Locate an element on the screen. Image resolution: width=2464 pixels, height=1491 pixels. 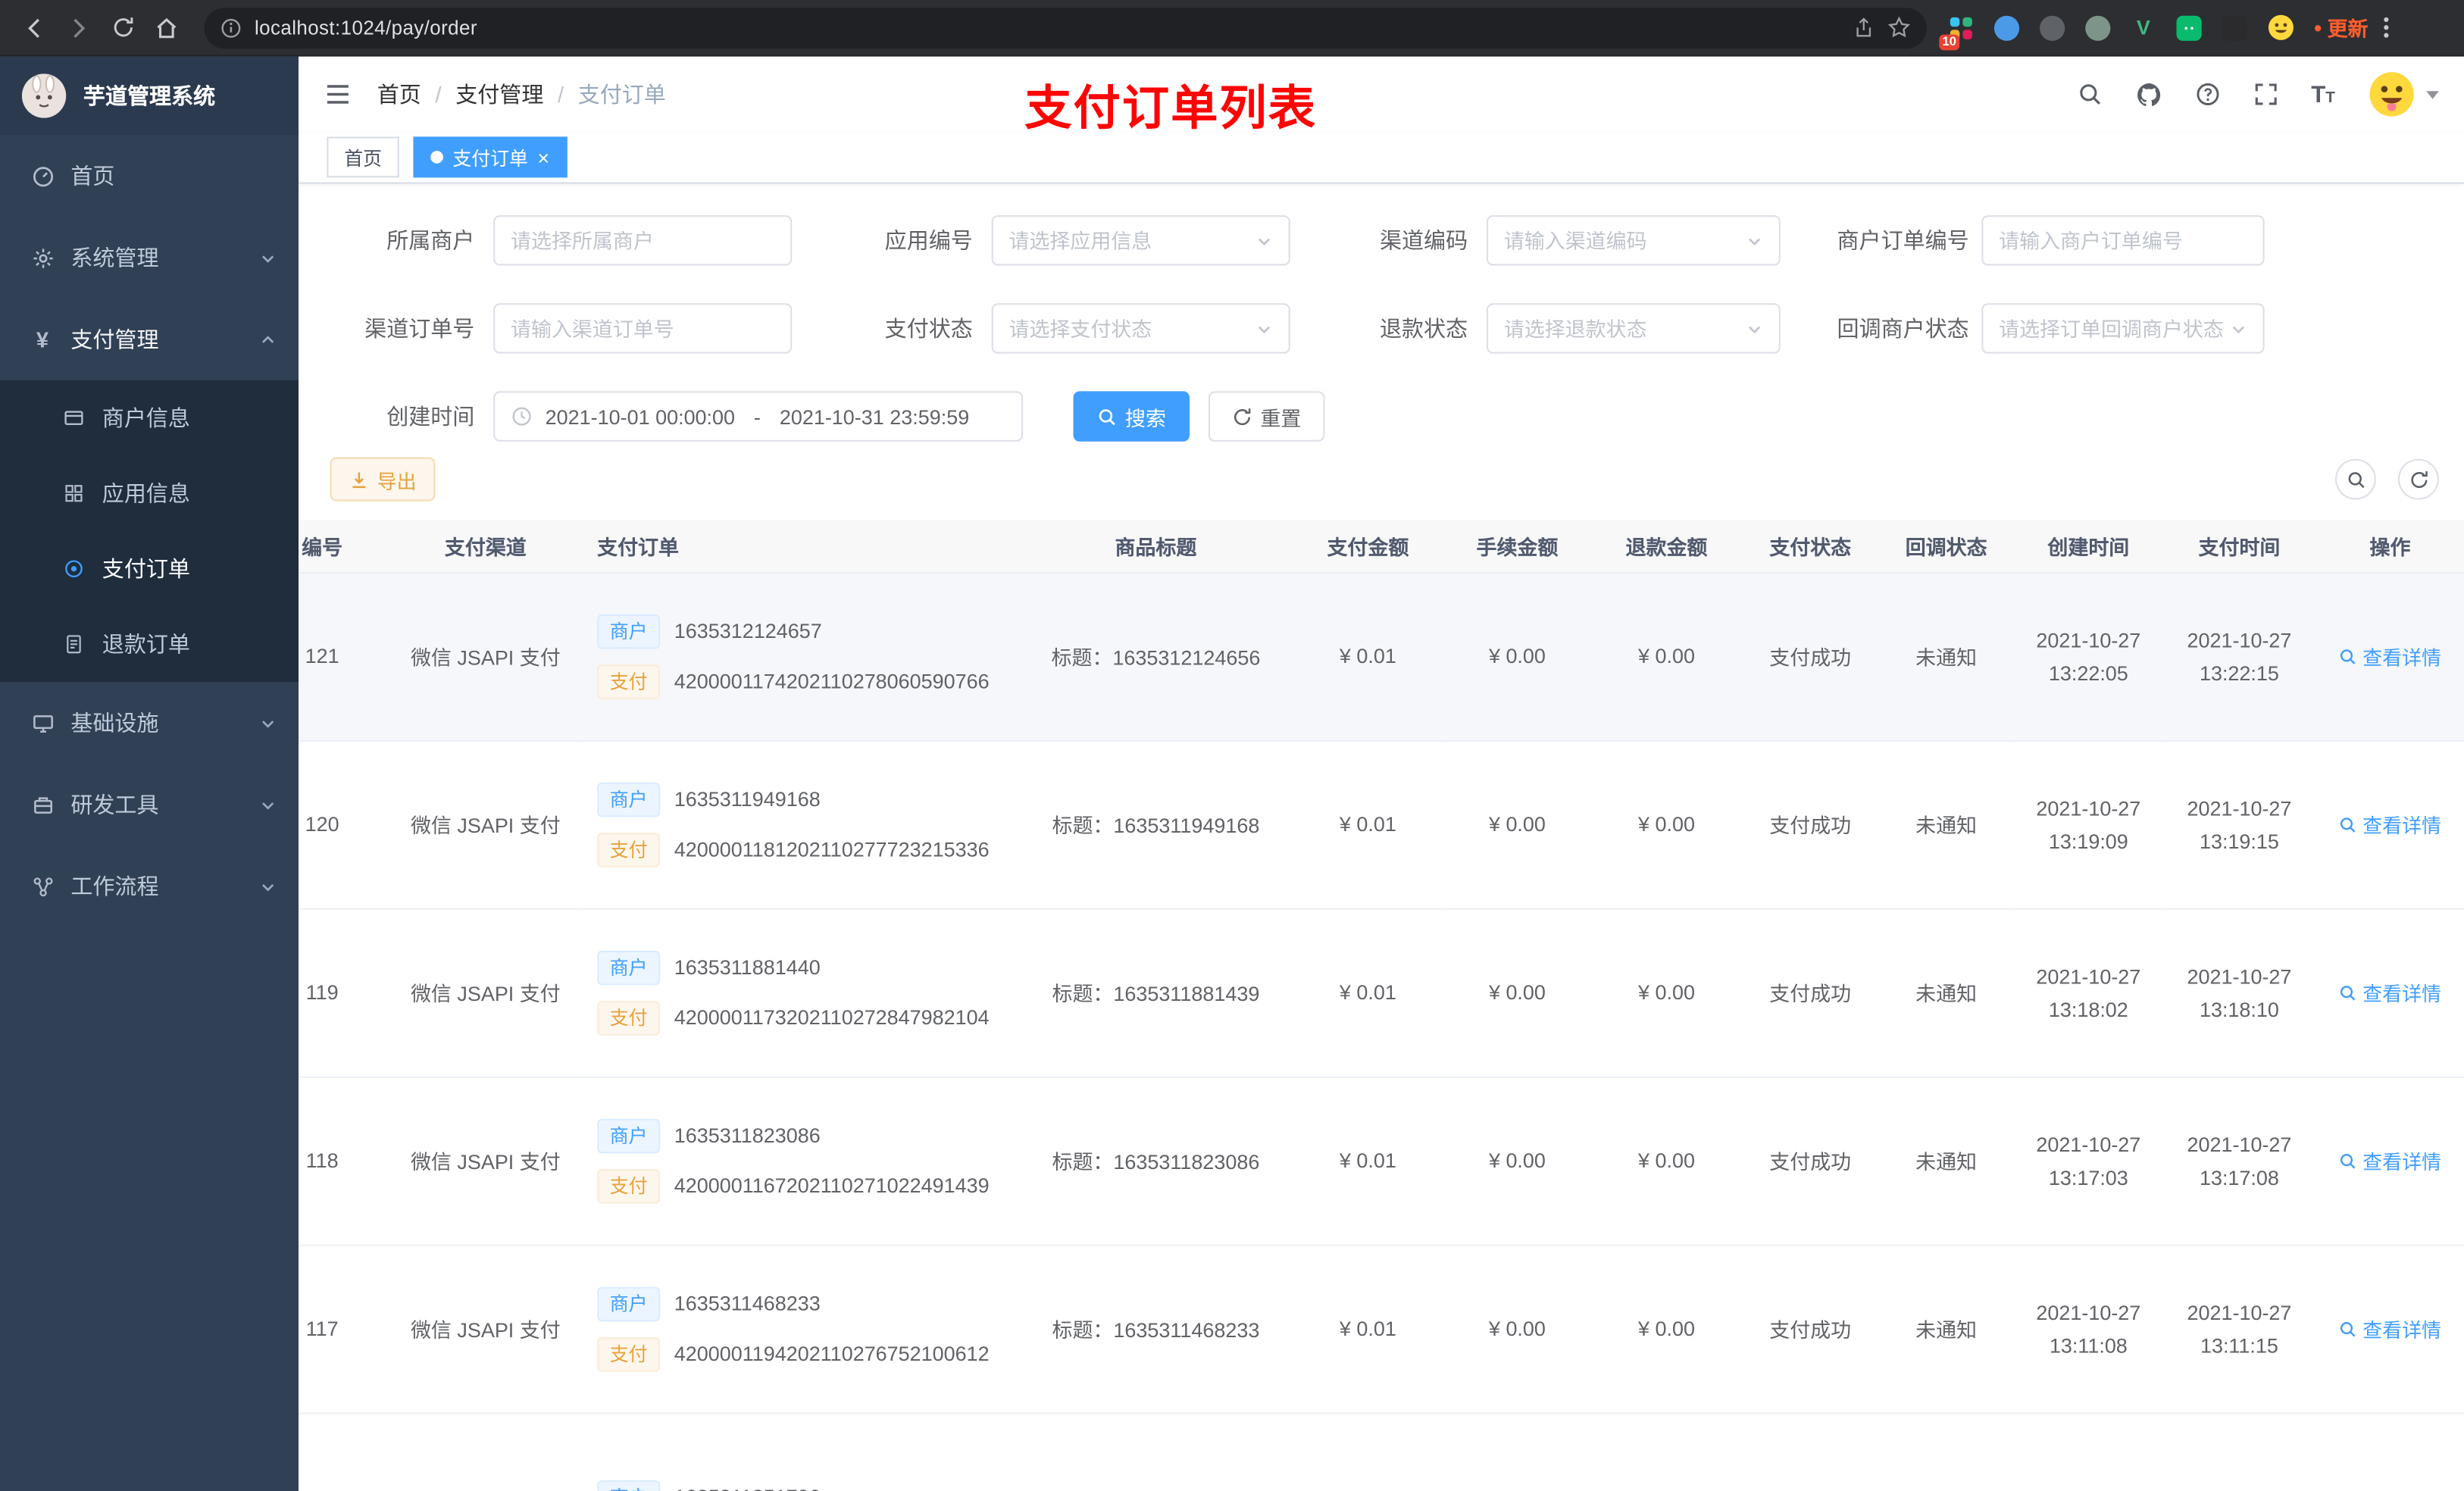
cell-create-time: 2021-10-27 13:22:05 is located at coordinates (2088, 656).